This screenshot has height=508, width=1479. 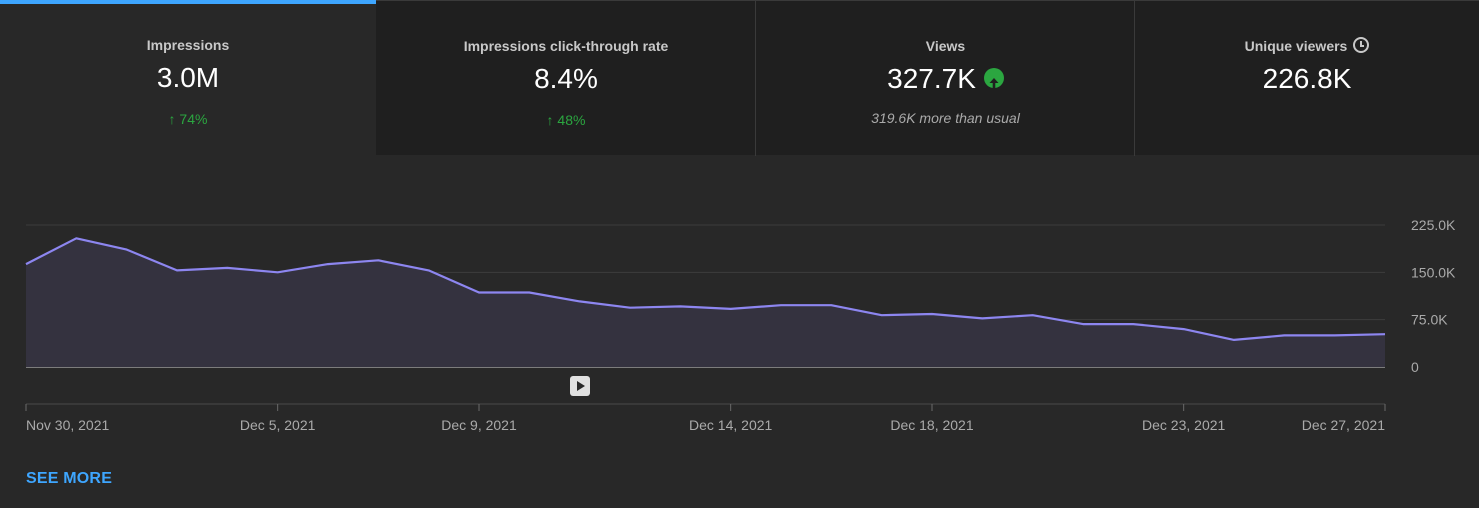 I want to click on y-axis: 0 75.0K 150.0K 225.0K, so click(x=1433, y=296).